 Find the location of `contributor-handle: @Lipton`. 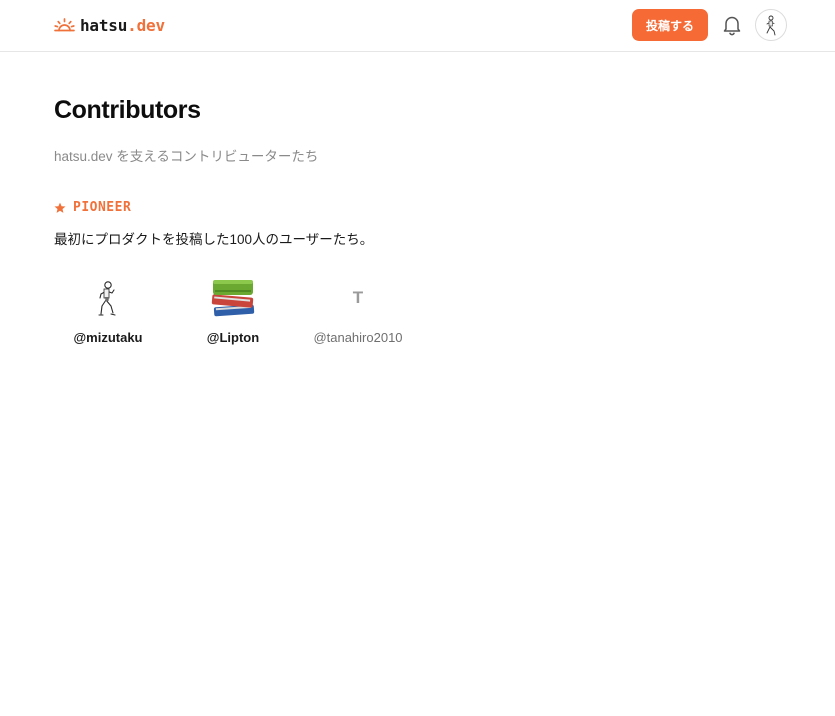

contributor-handle: @Lipton is located at coordinates (233, 337).